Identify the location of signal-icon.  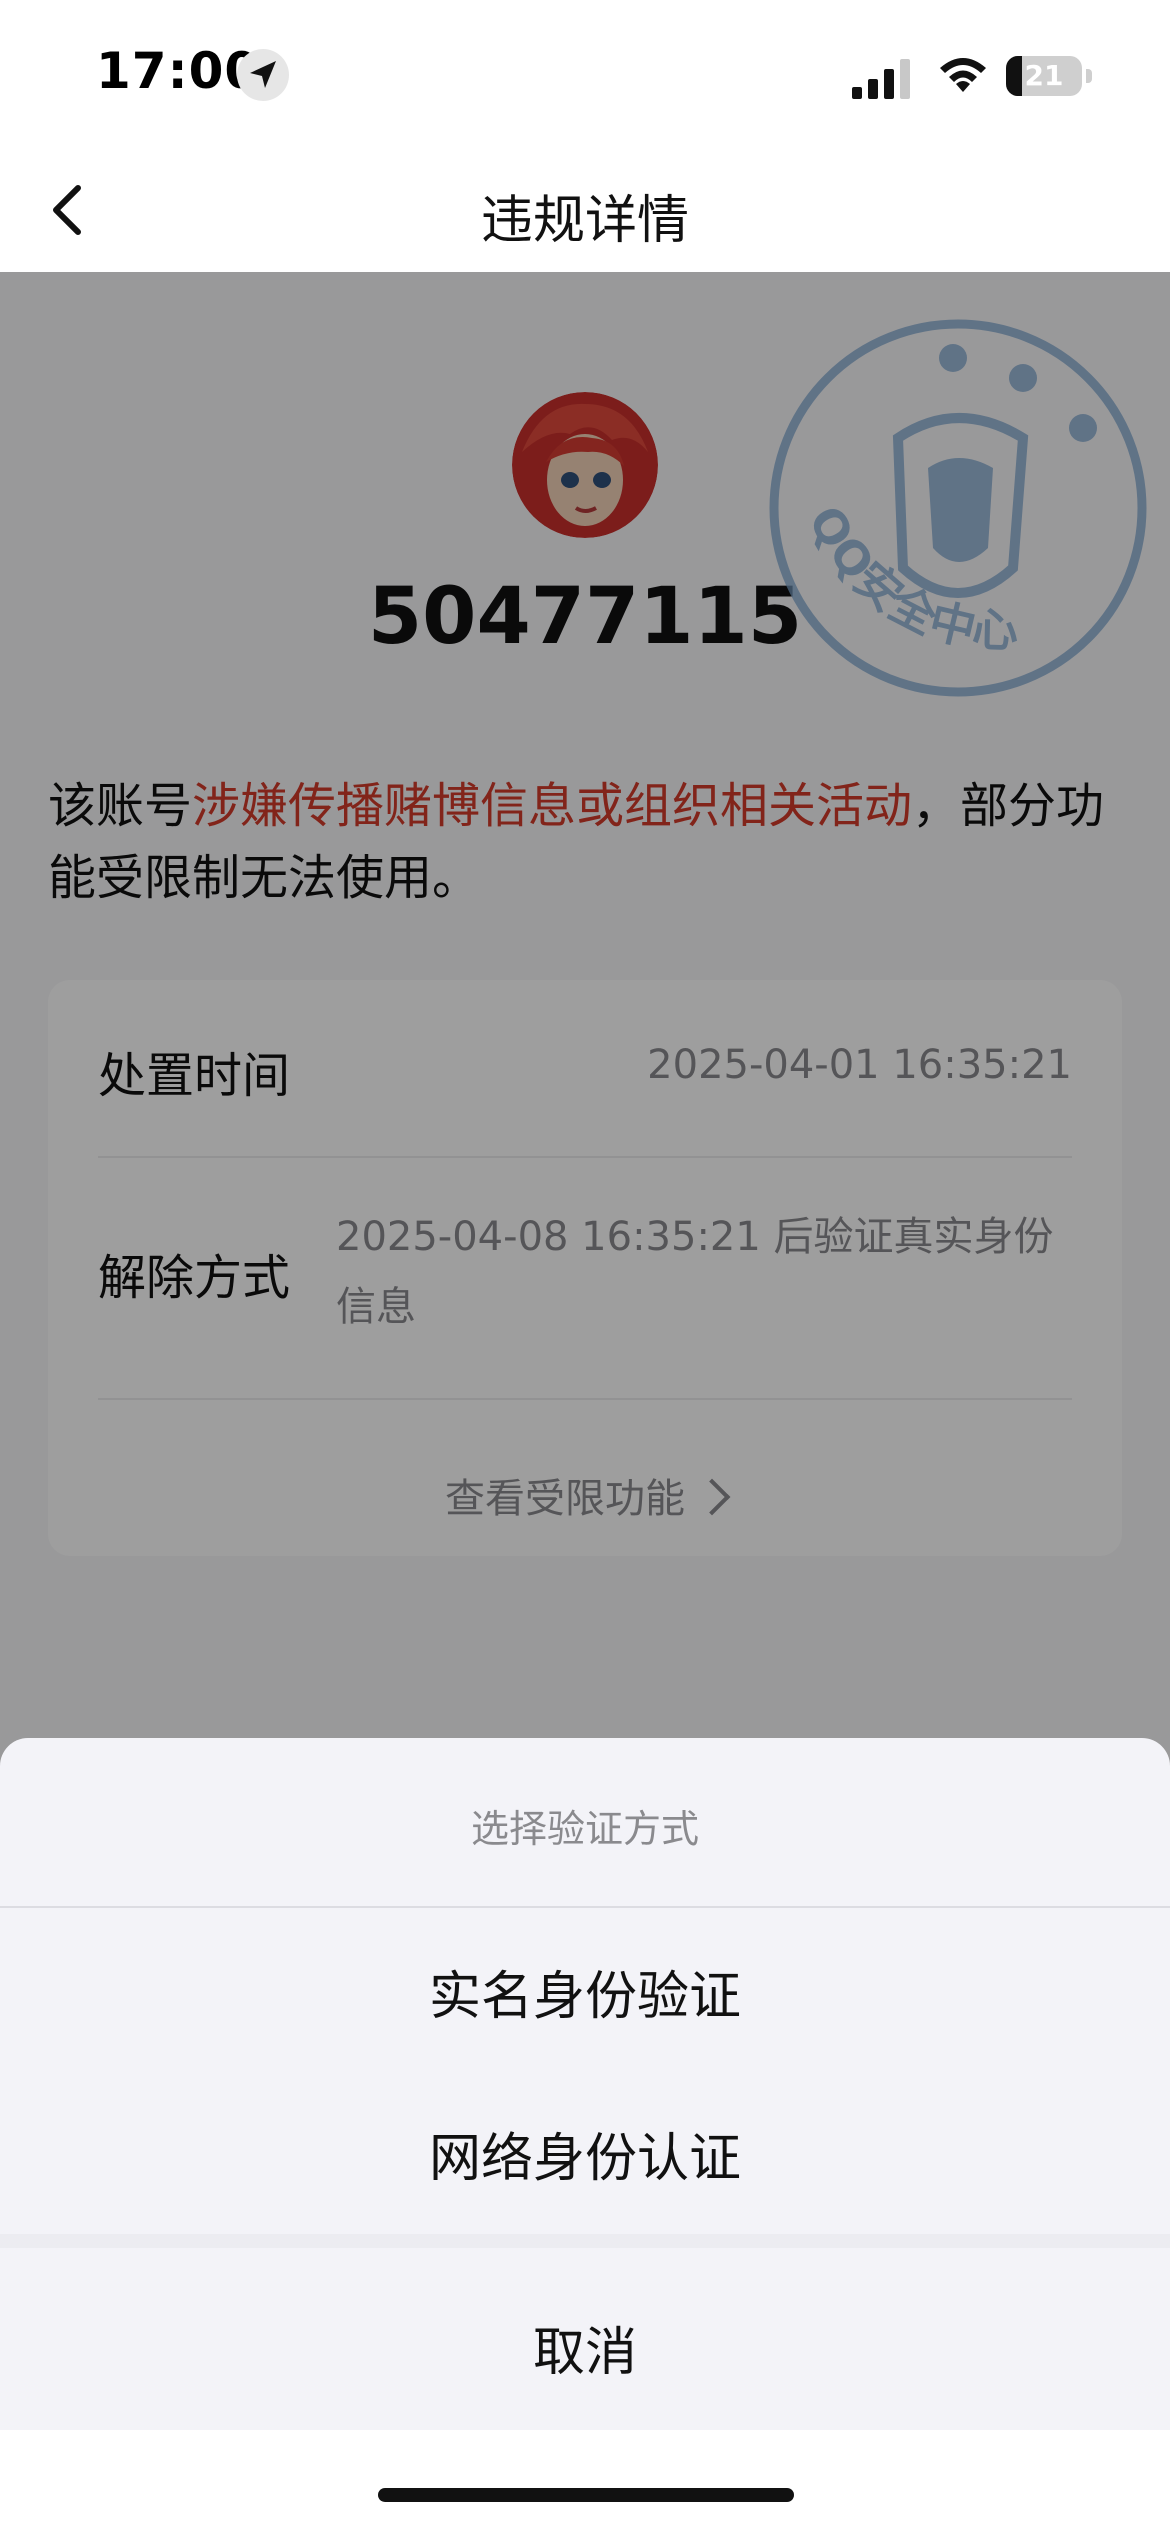
(881, 79).